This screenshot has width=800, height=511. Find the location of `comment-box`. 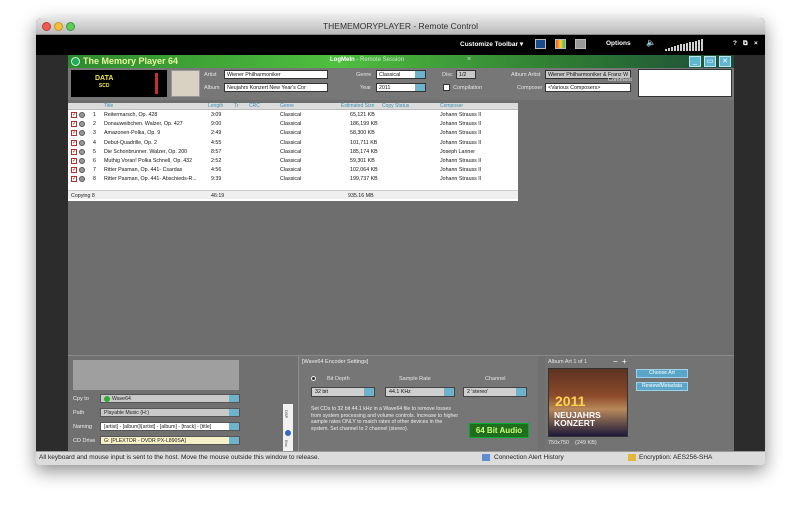

comment-box is located at coordinates (685, 83).